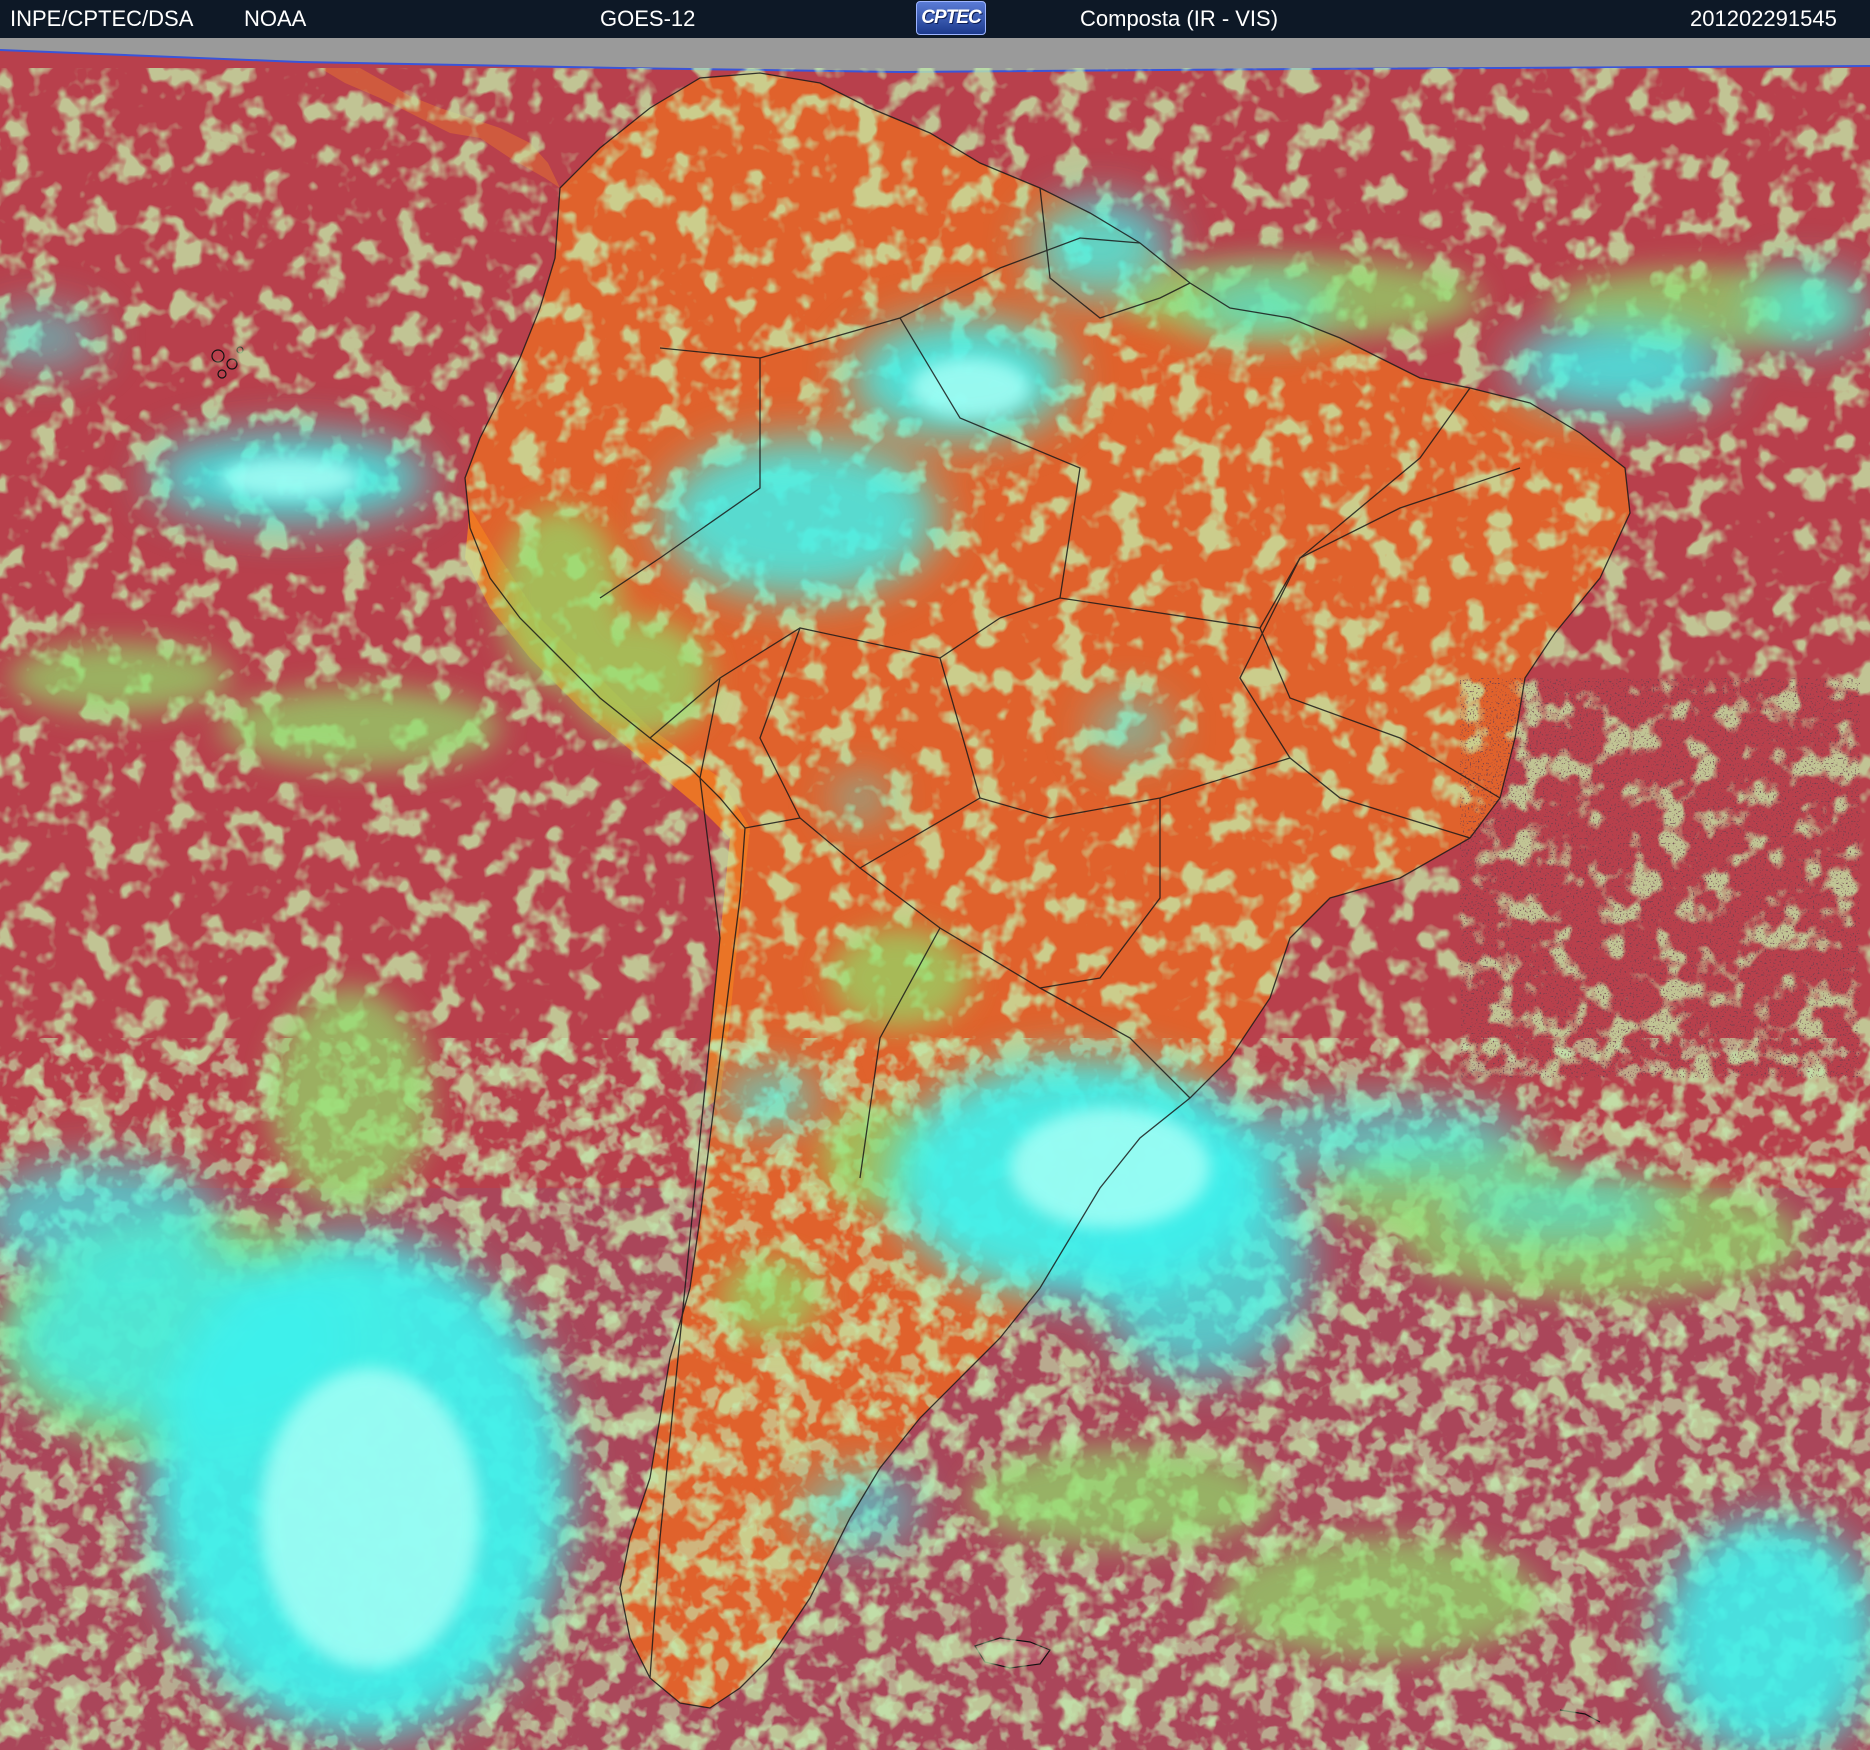 Image resolution: width=1870 pixels, height=1750 pixels. I want to click on cptec-logo: CPTEC, so click(951, 18).